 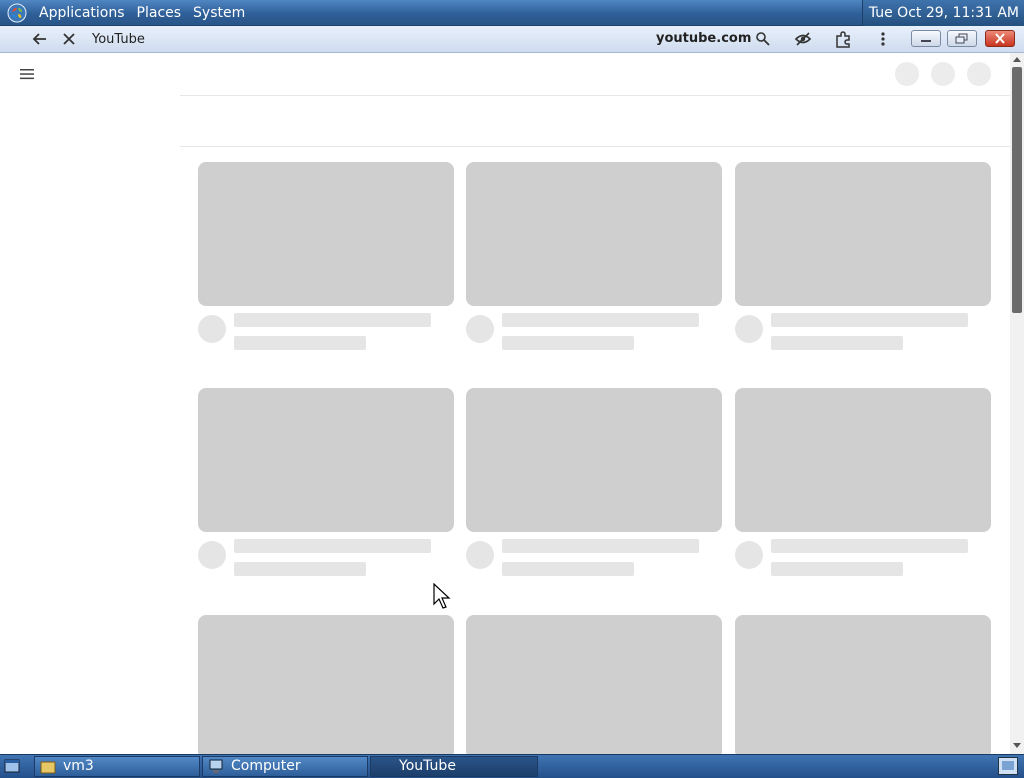 I want to click on applications-menu: Applications, so click(x=82, y=13).